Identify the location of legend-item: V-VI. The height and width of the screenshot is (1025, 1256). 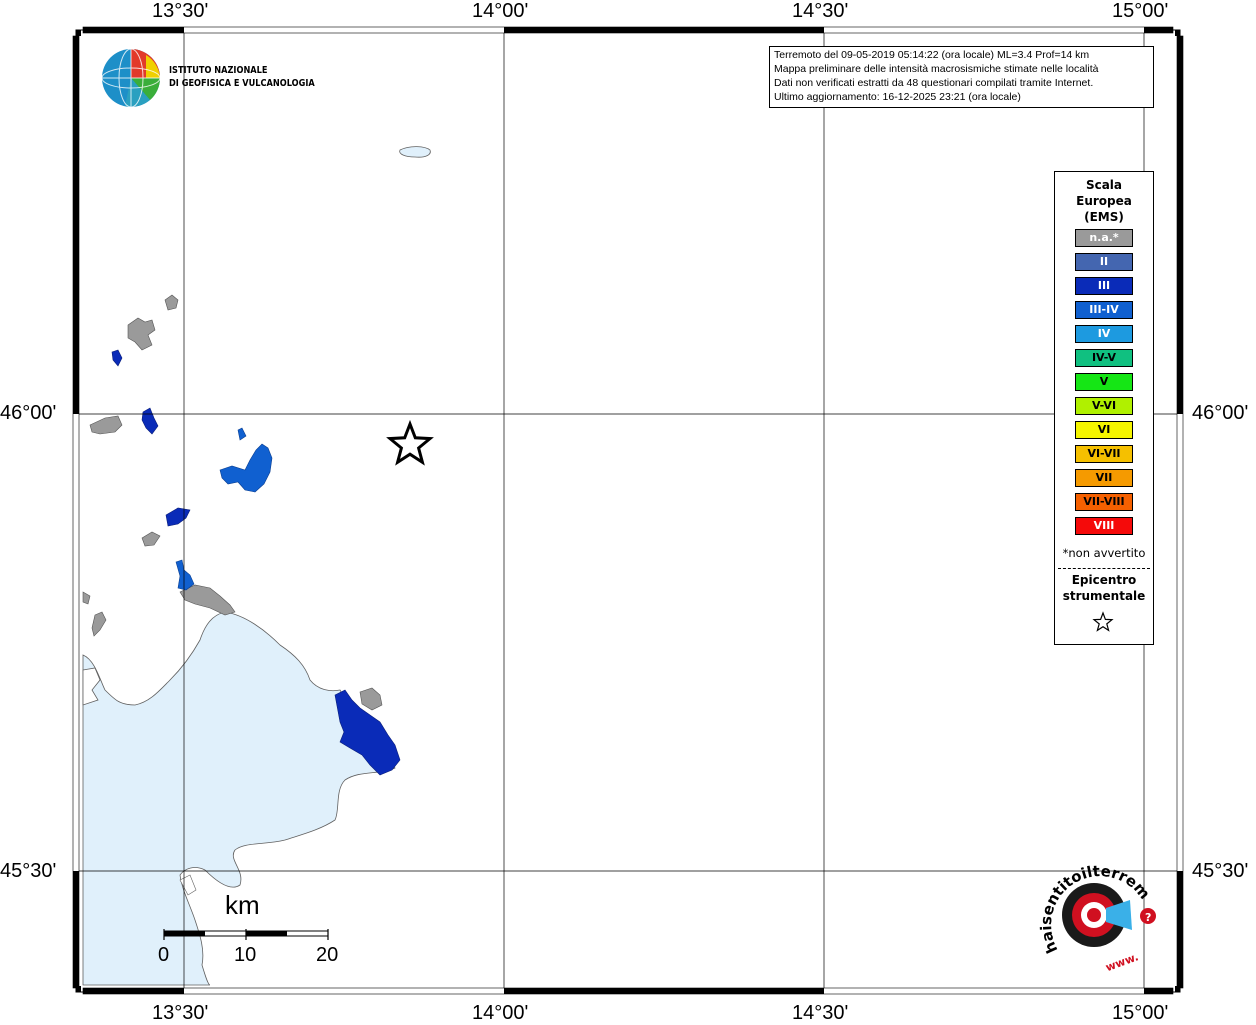
(1104, 406).